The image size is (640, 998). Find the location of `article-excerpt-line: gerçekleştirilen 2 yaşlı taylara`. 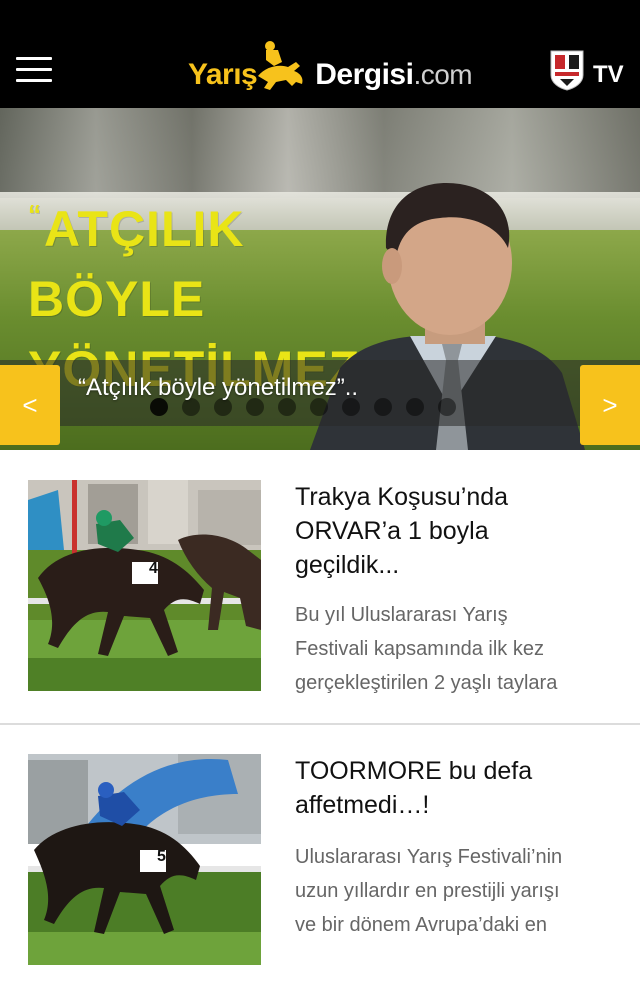

article-excerpt-line: gerçekleştirilen 2 yaşlı taylara is located at coordinates (426, 683).